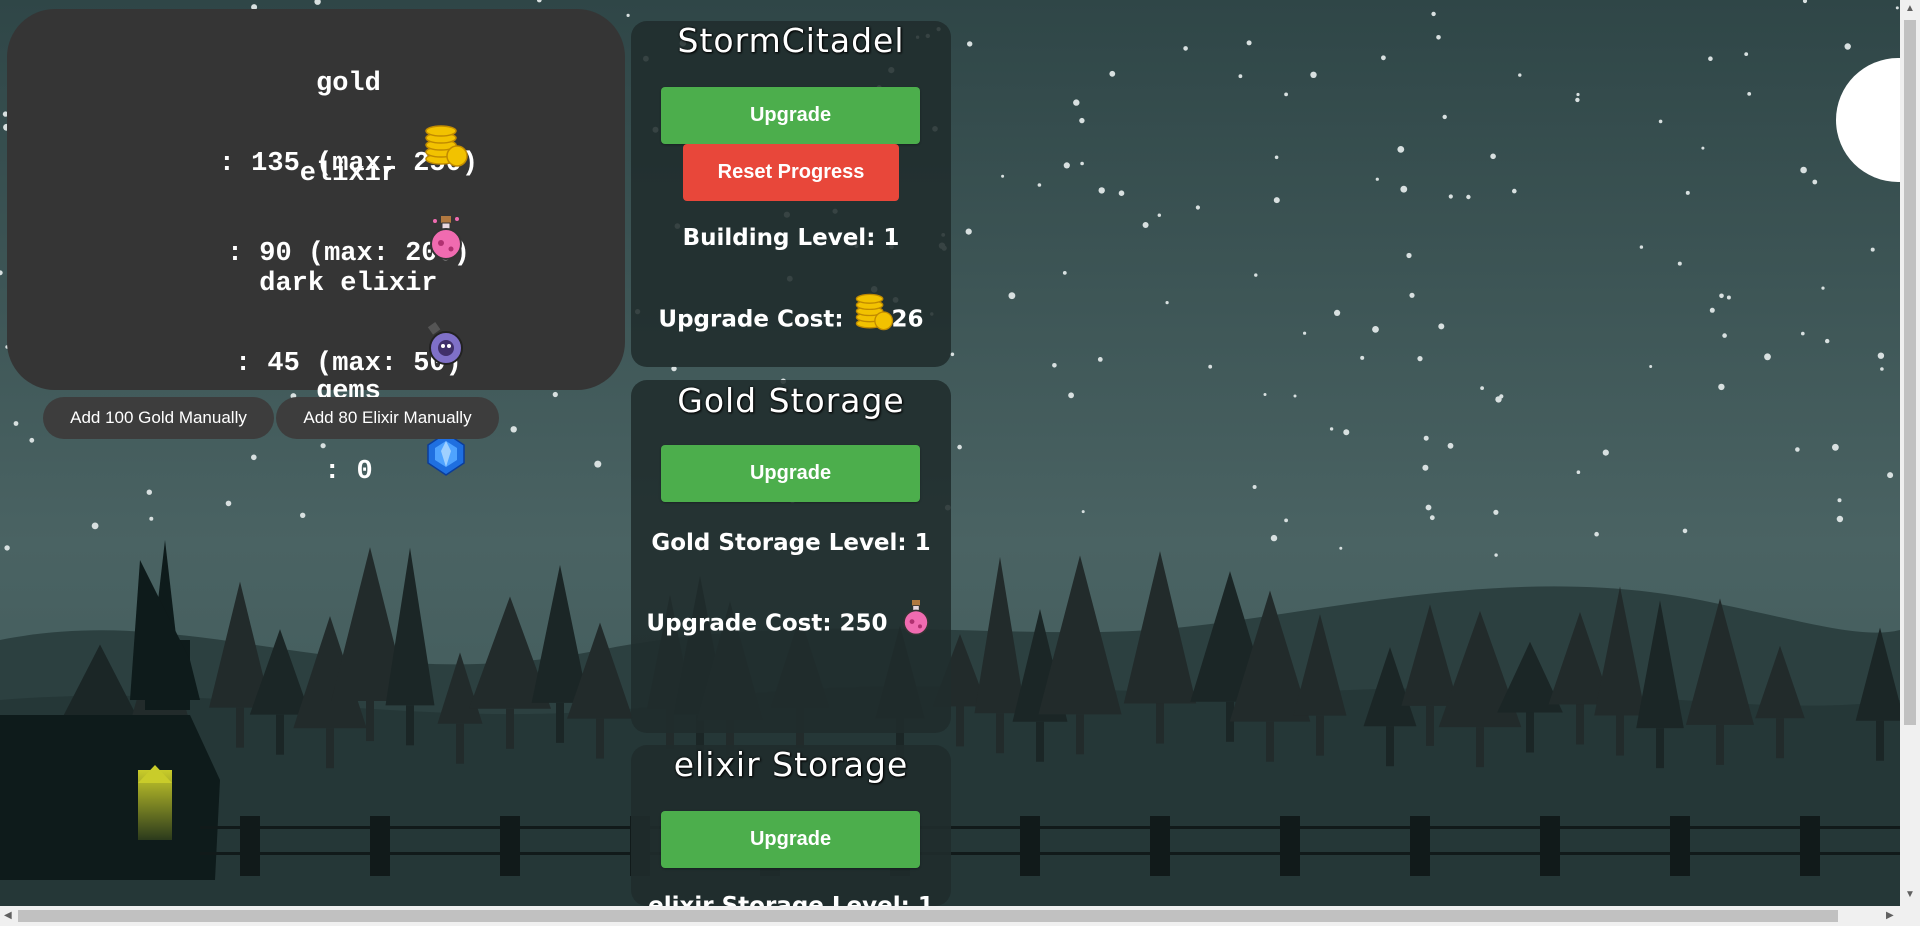 This screenshot has width=1920, height=926. I want to click on dark-elixir-potion-icon, so click(393, 328).